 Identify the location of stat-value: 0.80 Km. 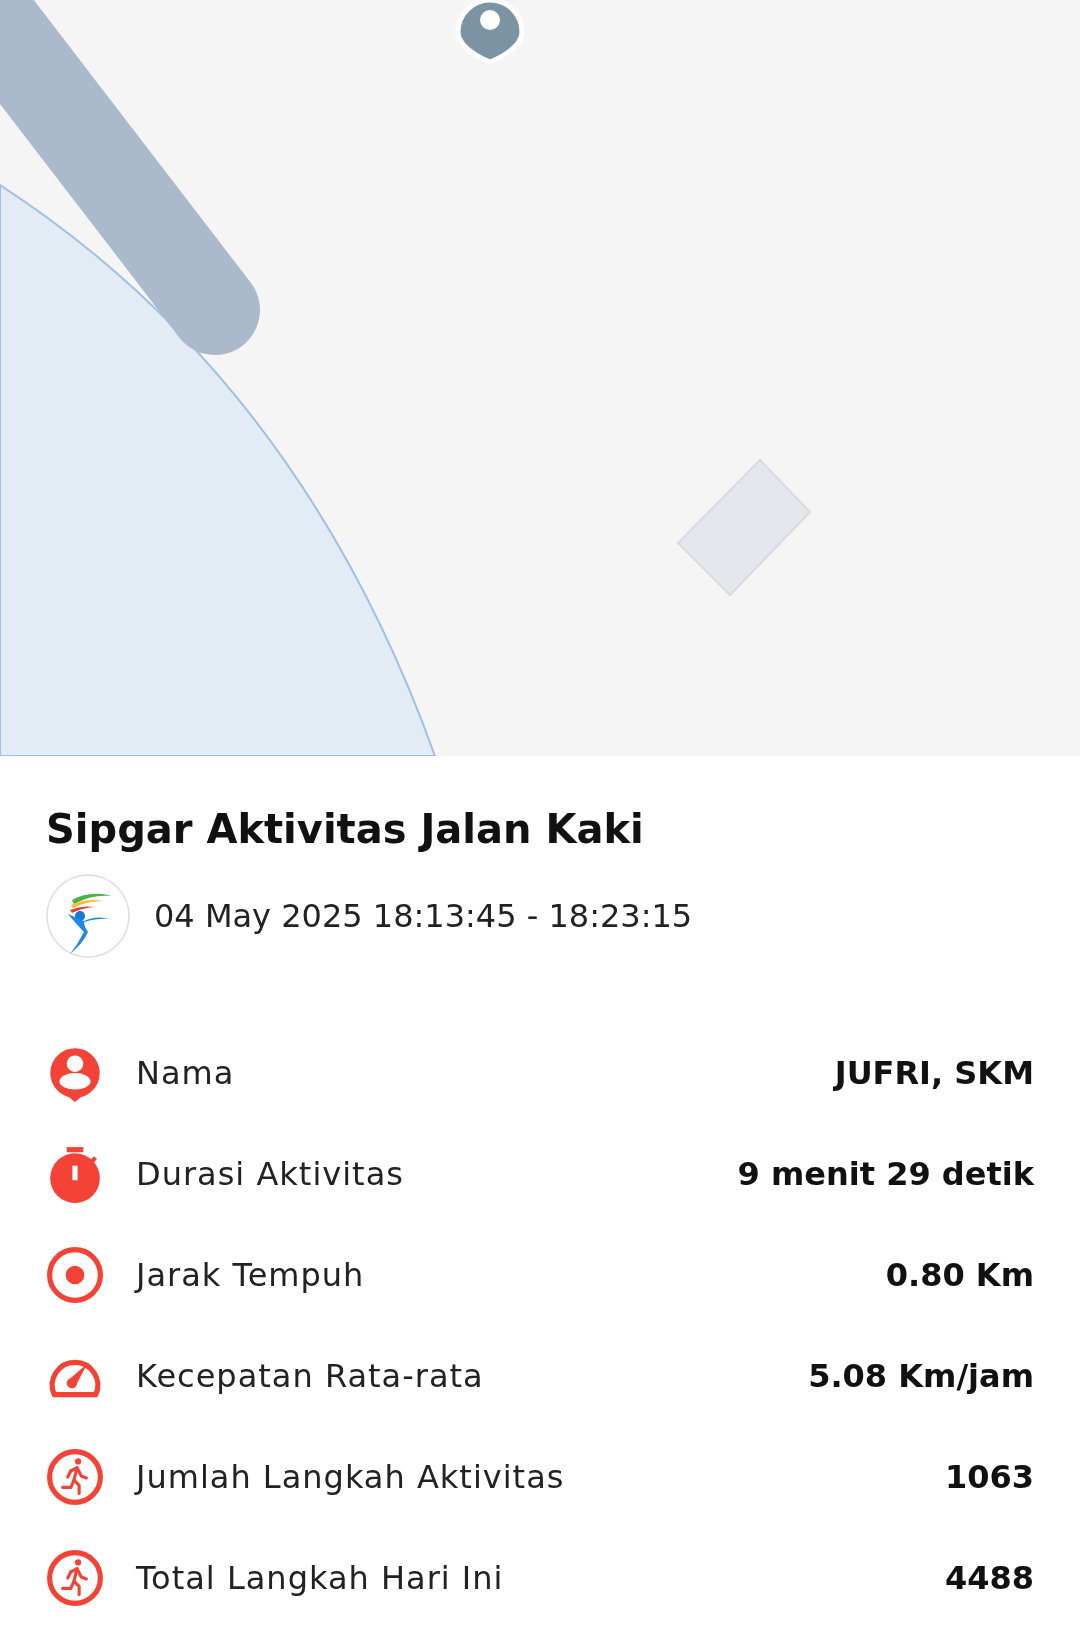
(959, 1274).